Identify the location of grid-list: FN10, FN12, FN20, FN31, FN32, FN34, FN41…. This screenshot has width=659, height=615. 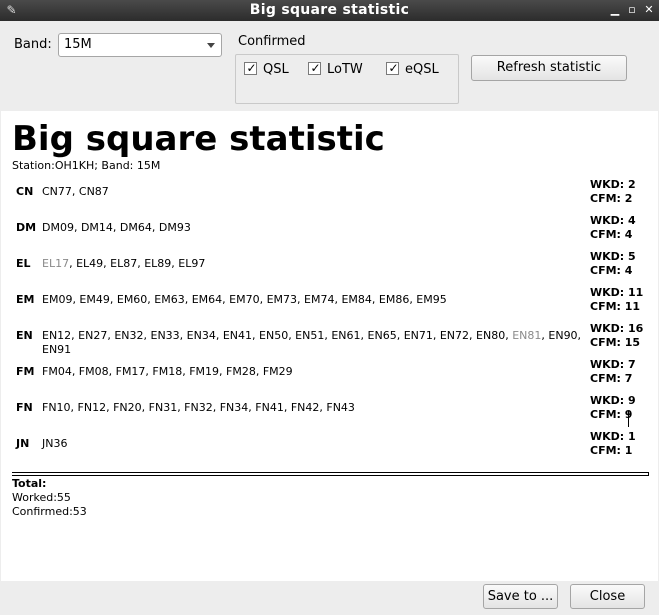
(312, 408).